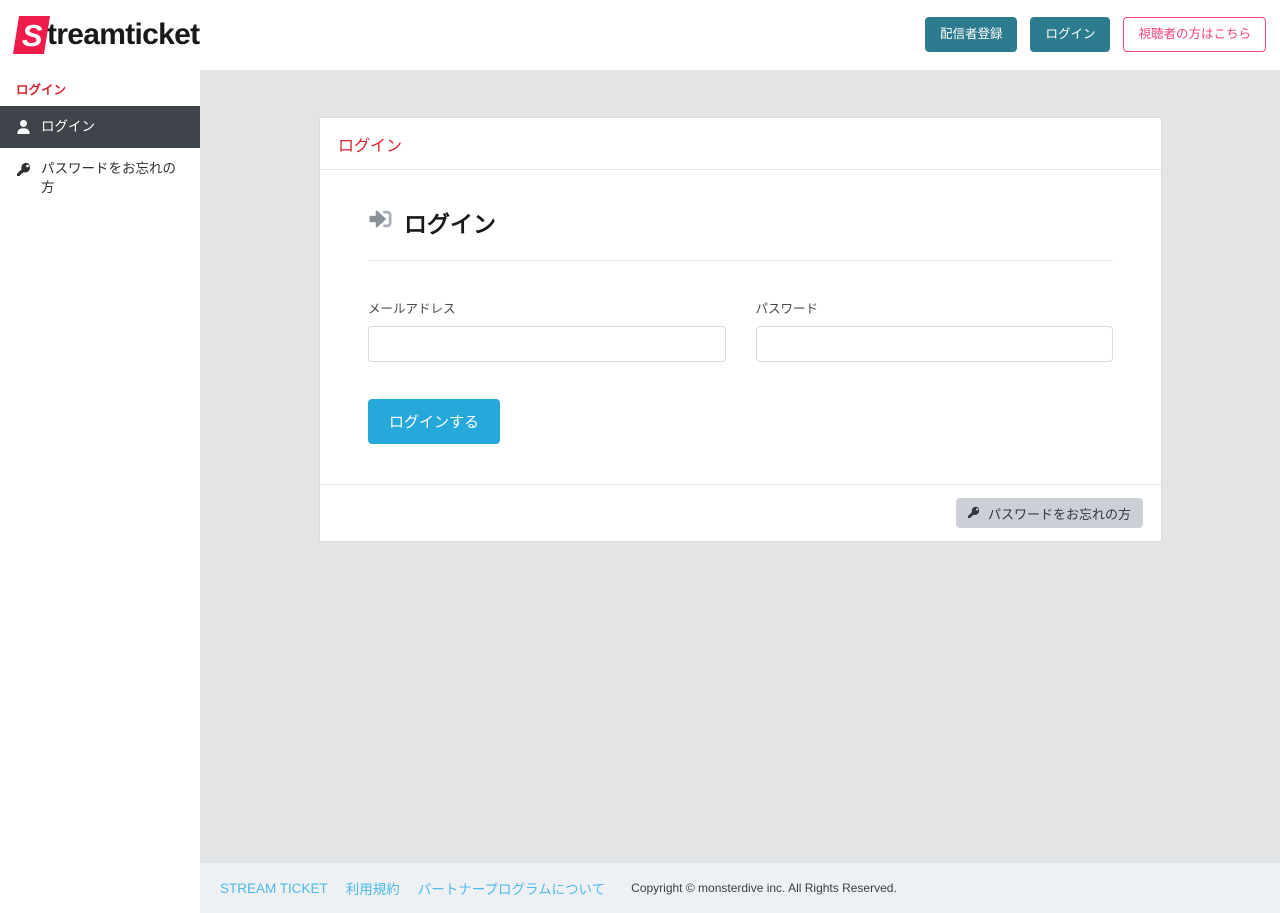 Image resolution: width=1280 pixels, height=913 pixels. Describe the element at coordinates (740, 512) in the screenshot. I see `card-footer: パスワードをお忘れの方` at that location.